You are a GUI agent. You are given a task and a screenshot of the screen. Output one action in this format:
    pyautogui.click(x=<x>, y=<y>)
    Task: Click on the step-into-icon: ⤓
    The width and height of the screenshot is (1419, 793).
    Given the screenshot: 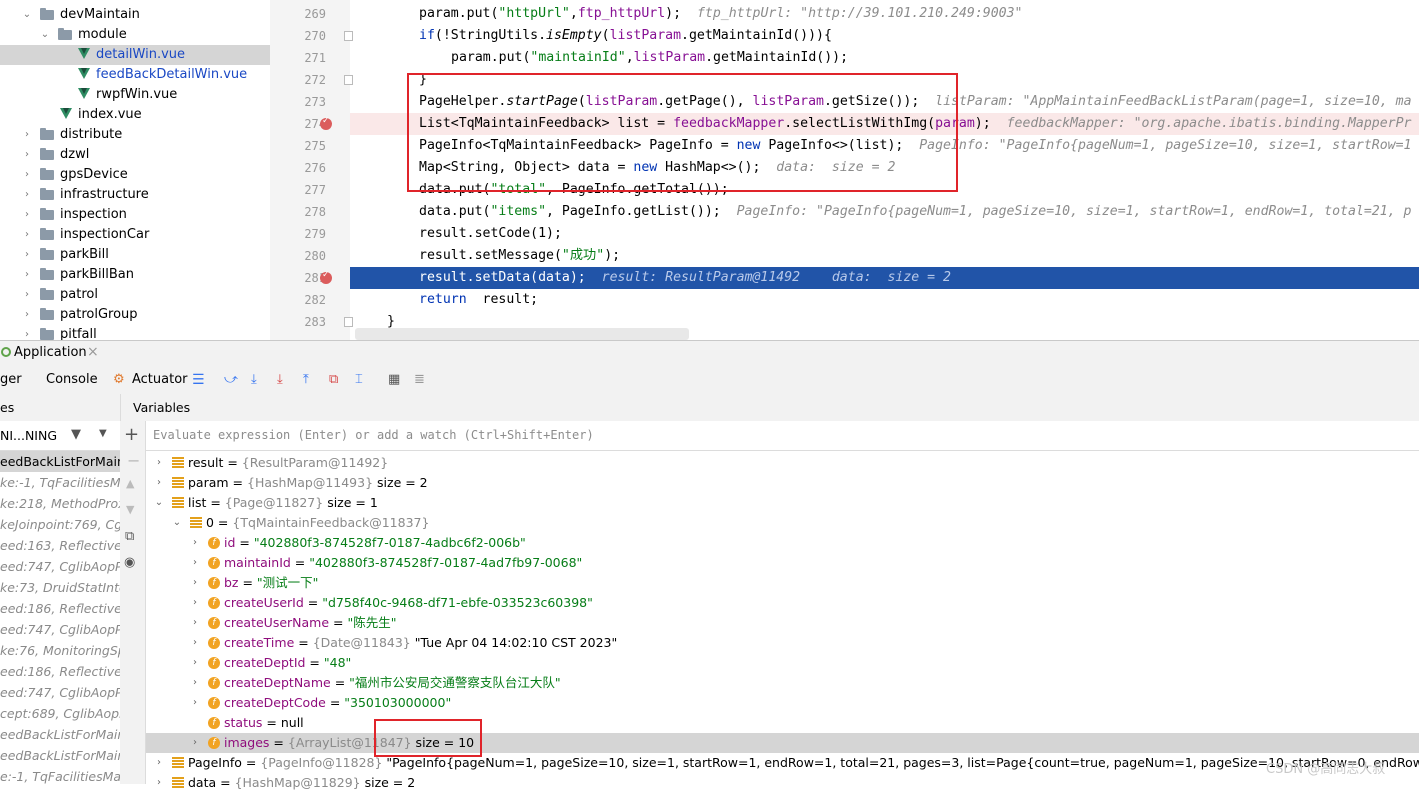 What is the action you would take?
    pyautogui.click(x=280, y=380)
    